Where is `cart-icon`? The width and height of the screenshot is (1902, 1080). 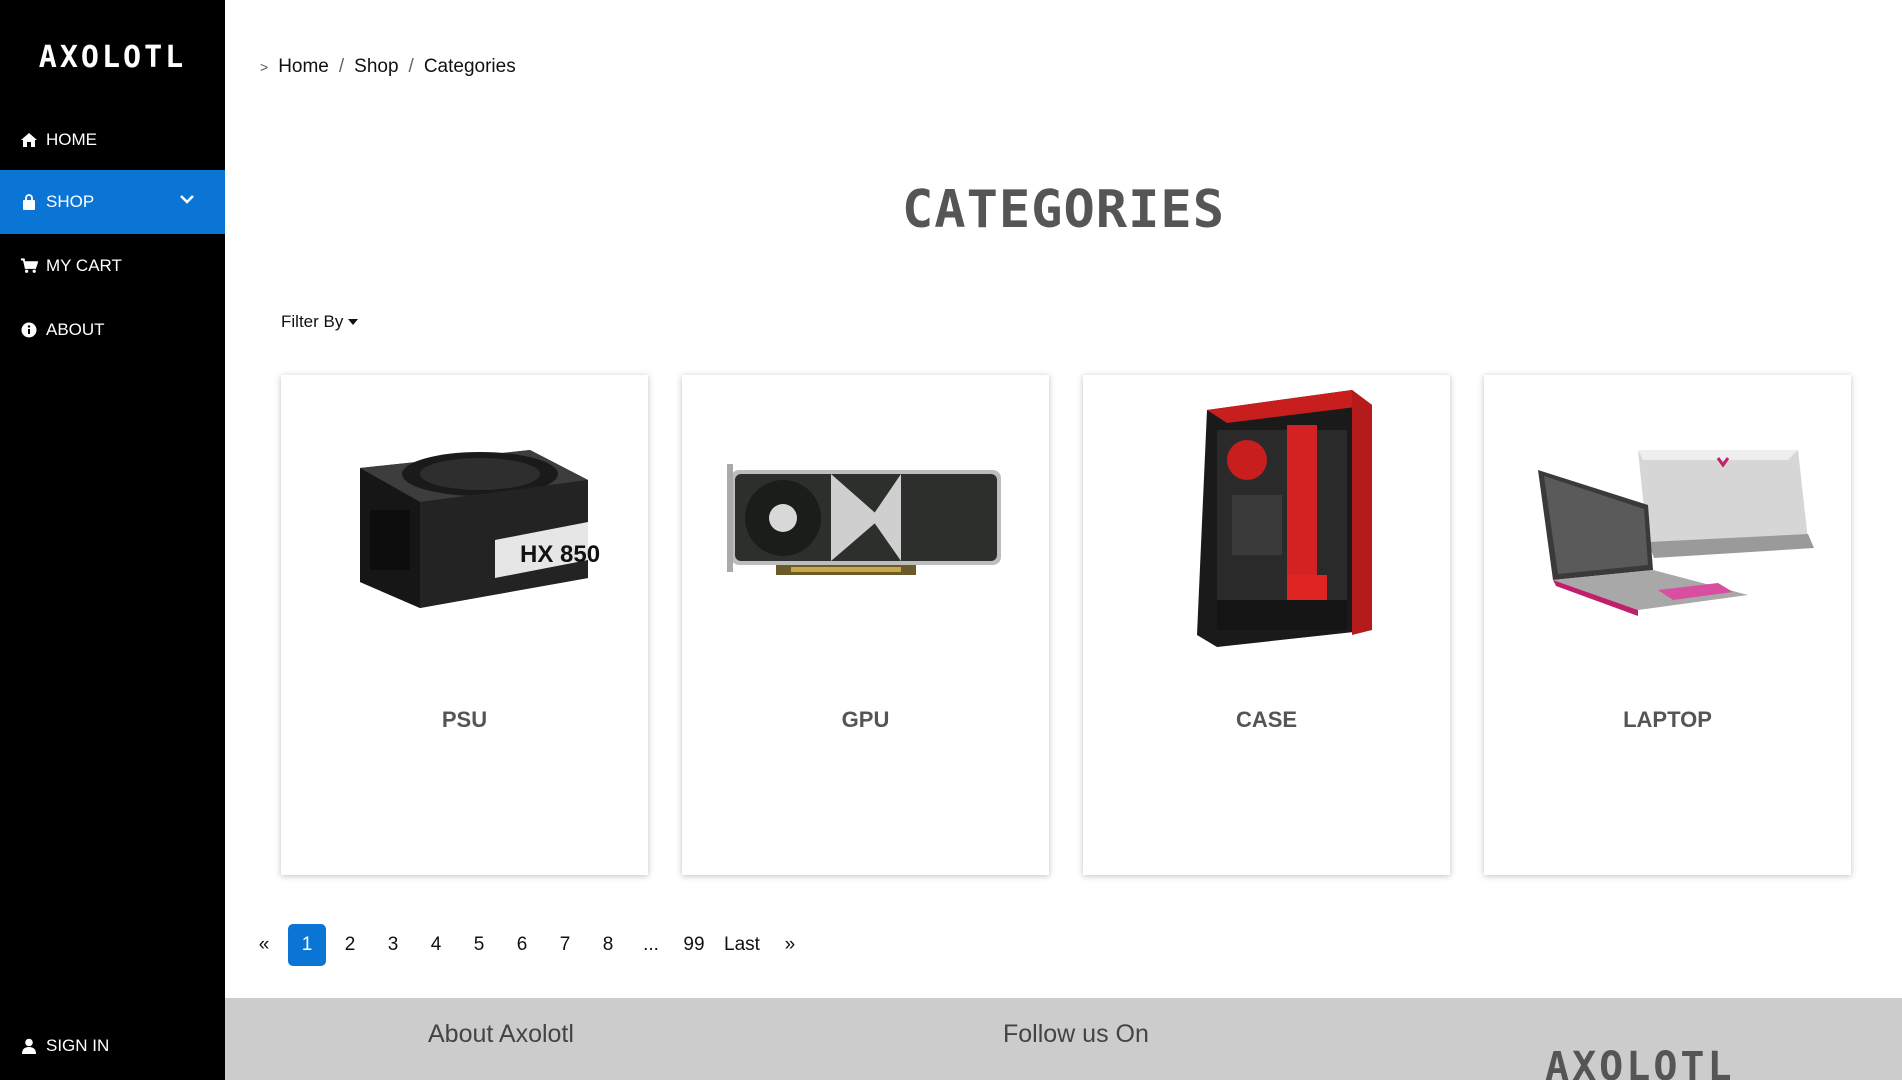
cart-icon is located at coordinates (29, 266).